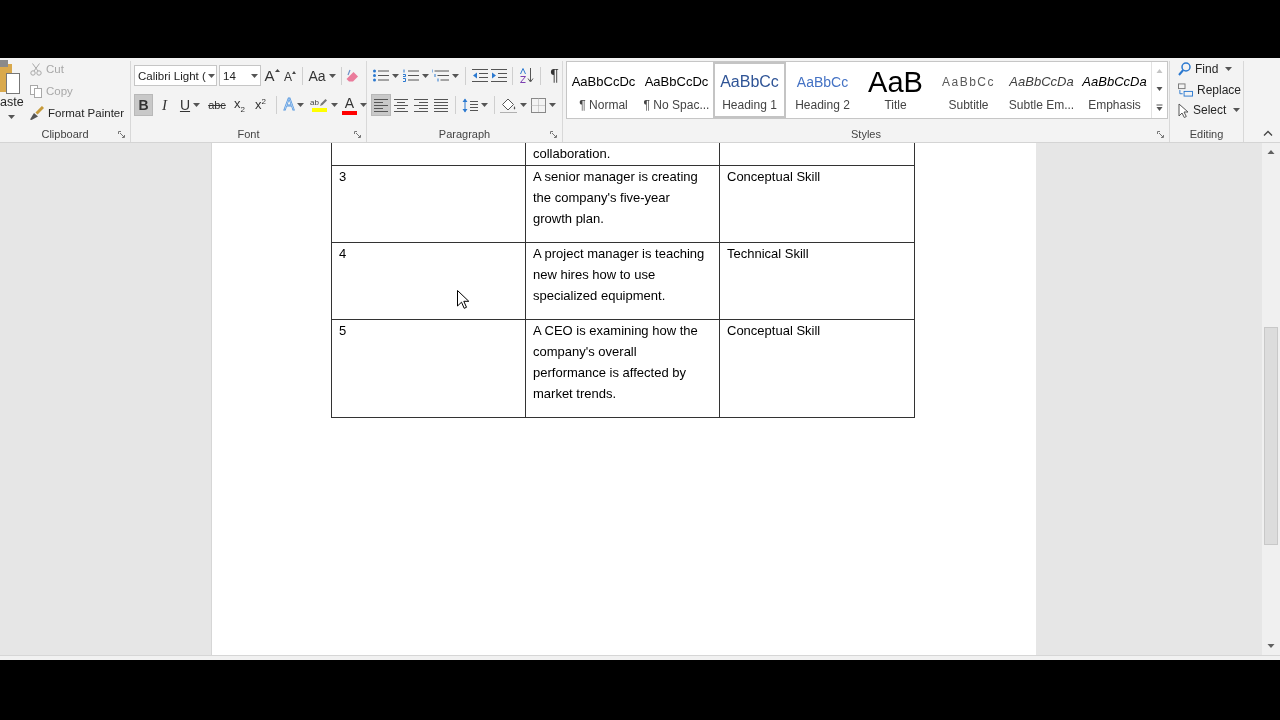 The height and width of the screenshot is (720, 1280). I want to click on replace-icon, so click(1185, 89).